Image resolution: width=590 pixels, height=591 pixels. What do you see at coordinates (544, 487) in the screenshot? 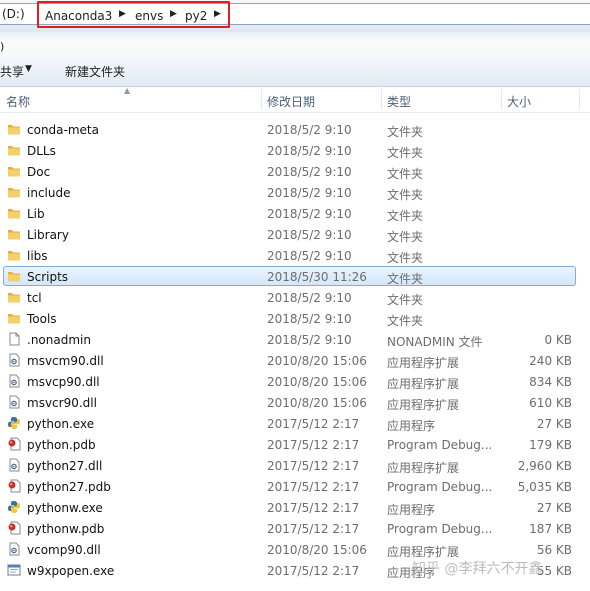
I see `file-size: 5,035 KB` at bounding box center [544, 487].